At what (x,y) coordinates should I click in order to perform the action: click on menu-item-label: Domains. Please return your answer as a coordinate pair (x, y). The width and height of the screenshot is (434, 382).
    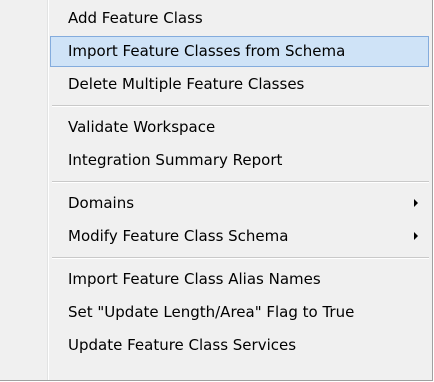
    Looking at the image, I should click on (101, 203).